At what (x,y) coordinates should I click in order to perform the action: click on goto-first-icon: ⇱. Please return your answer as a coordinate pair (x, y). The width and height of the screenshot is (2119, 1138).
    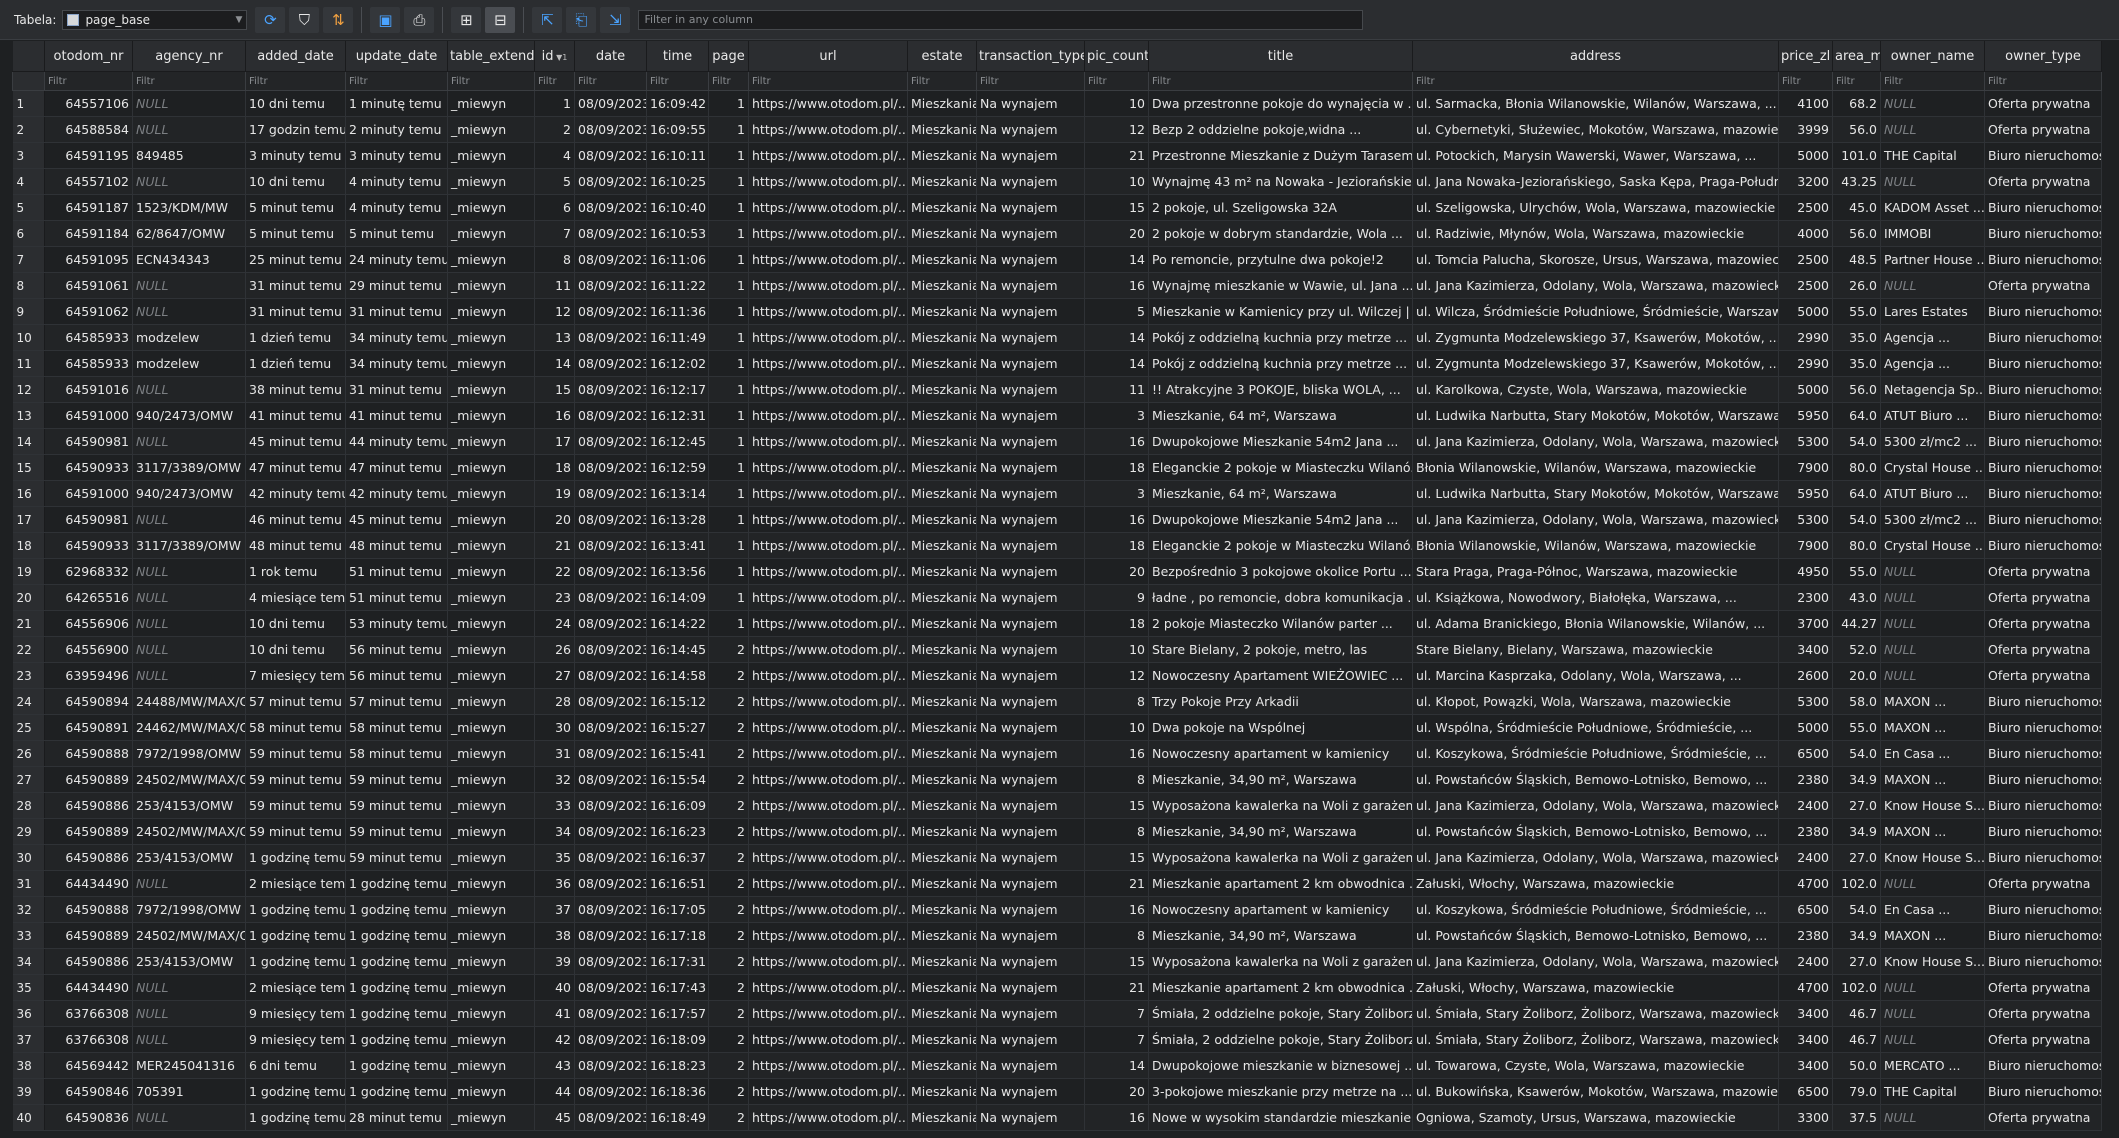
    Looking at the image, I should click on (547, 19).